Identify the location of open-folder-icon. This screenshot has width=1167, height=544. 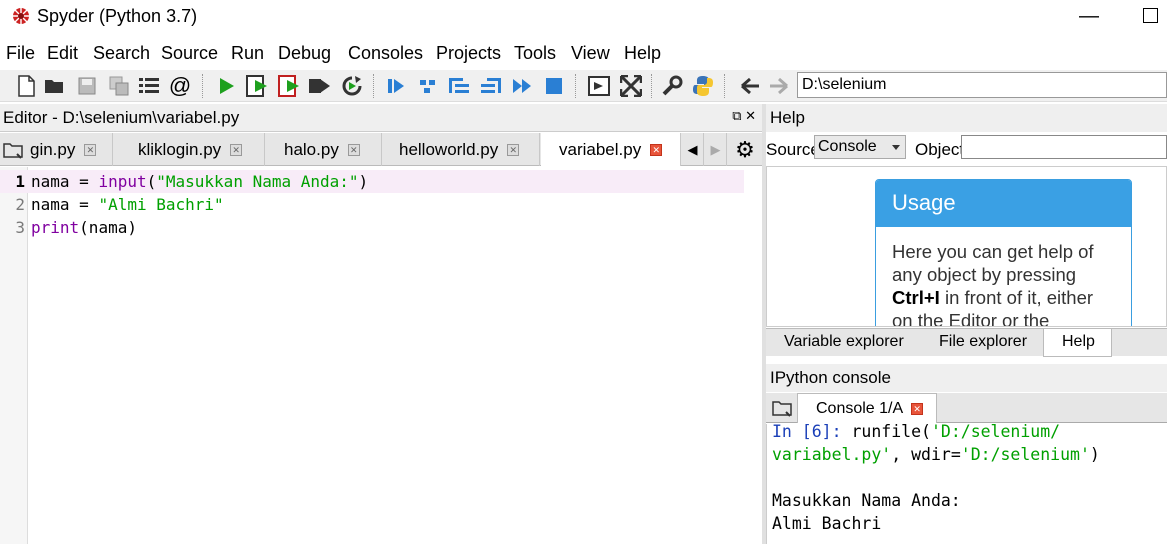
(55, 86).